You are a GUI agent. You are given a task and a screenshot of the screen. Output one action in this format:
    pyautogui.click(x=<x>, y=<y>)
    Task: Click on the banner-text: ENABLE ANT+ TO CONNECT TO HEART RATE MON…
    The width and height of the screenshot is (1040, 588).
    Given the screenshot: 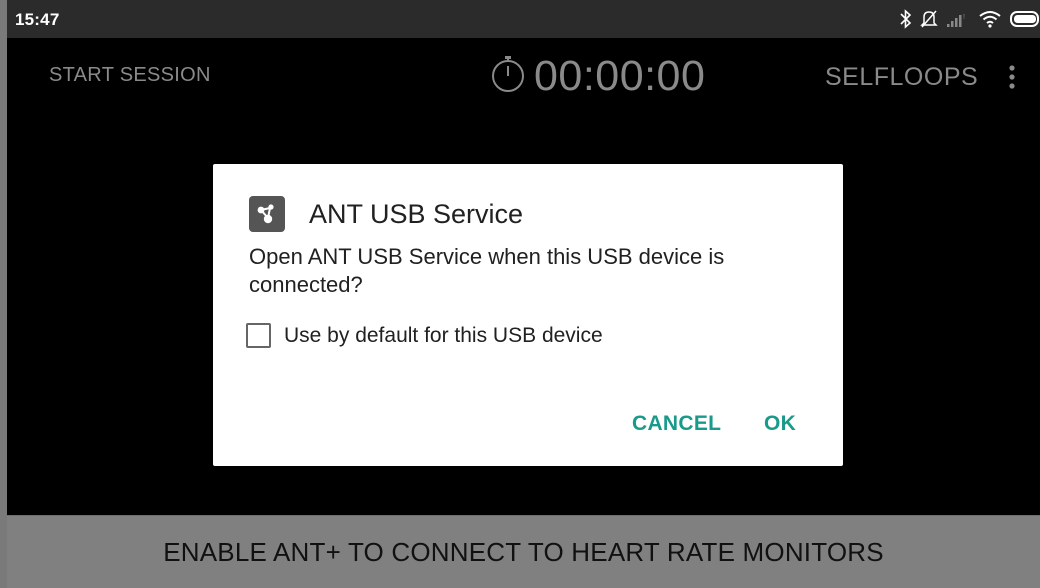 What is the action you would take?
    pyautogui.click(x=523, y=552)
    